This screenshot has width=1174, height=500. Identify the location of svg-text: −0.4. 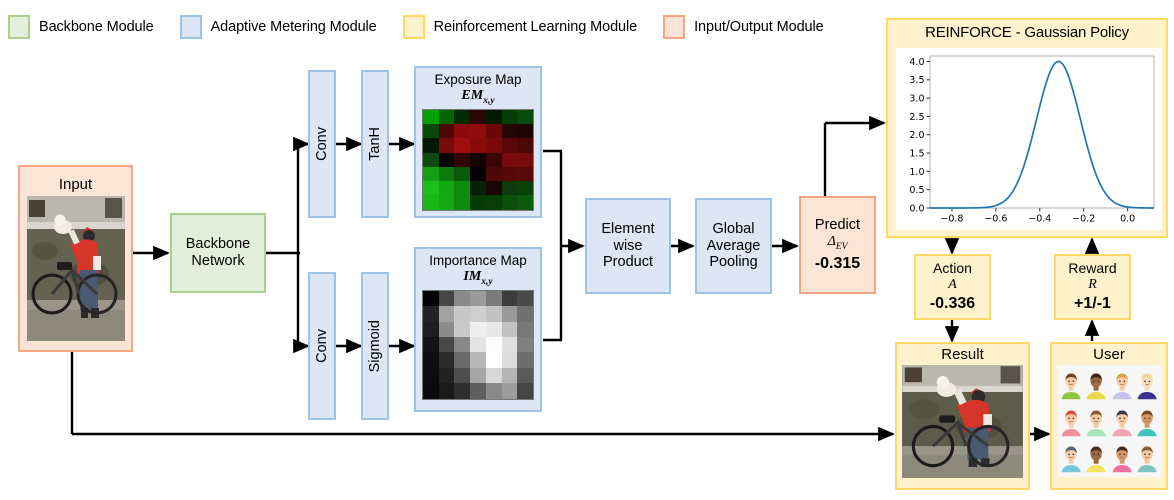
(1039, 219).